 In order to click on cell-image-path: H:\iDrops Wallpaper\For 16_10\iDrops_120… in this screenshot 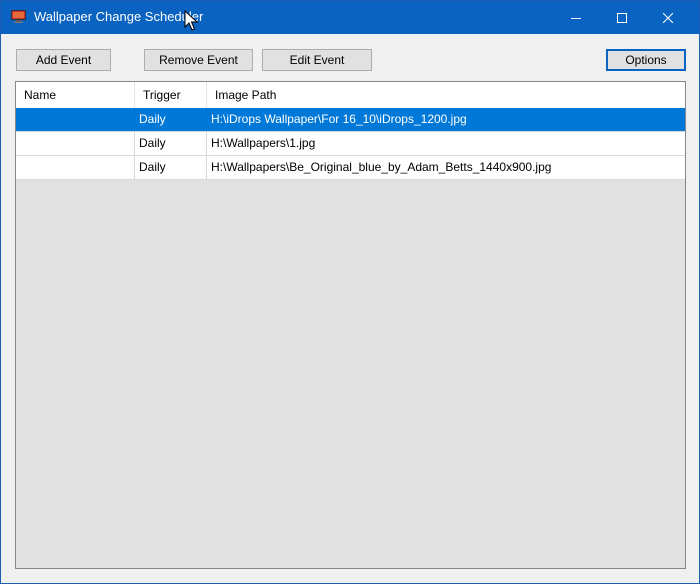, I will do `click(339, 119)`.